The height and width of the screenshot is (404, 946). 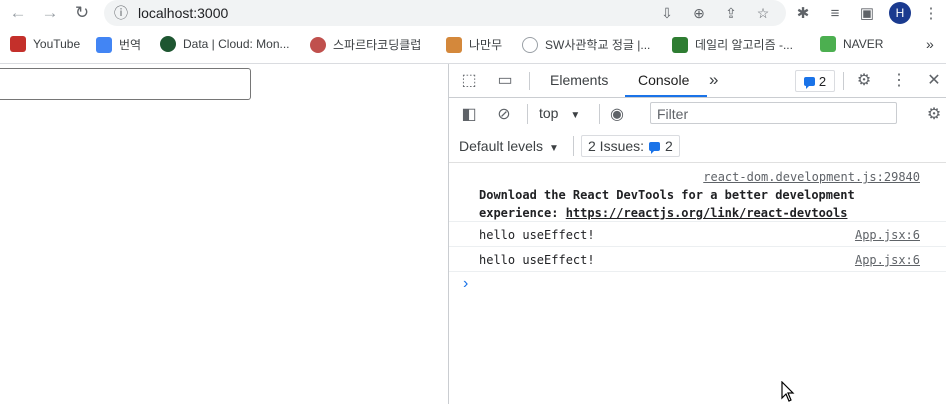 What do you see at coordinates (616, 146) in the screenshot?
I see `issues-label: 2 Issues:` at bounding box center [616, 146].